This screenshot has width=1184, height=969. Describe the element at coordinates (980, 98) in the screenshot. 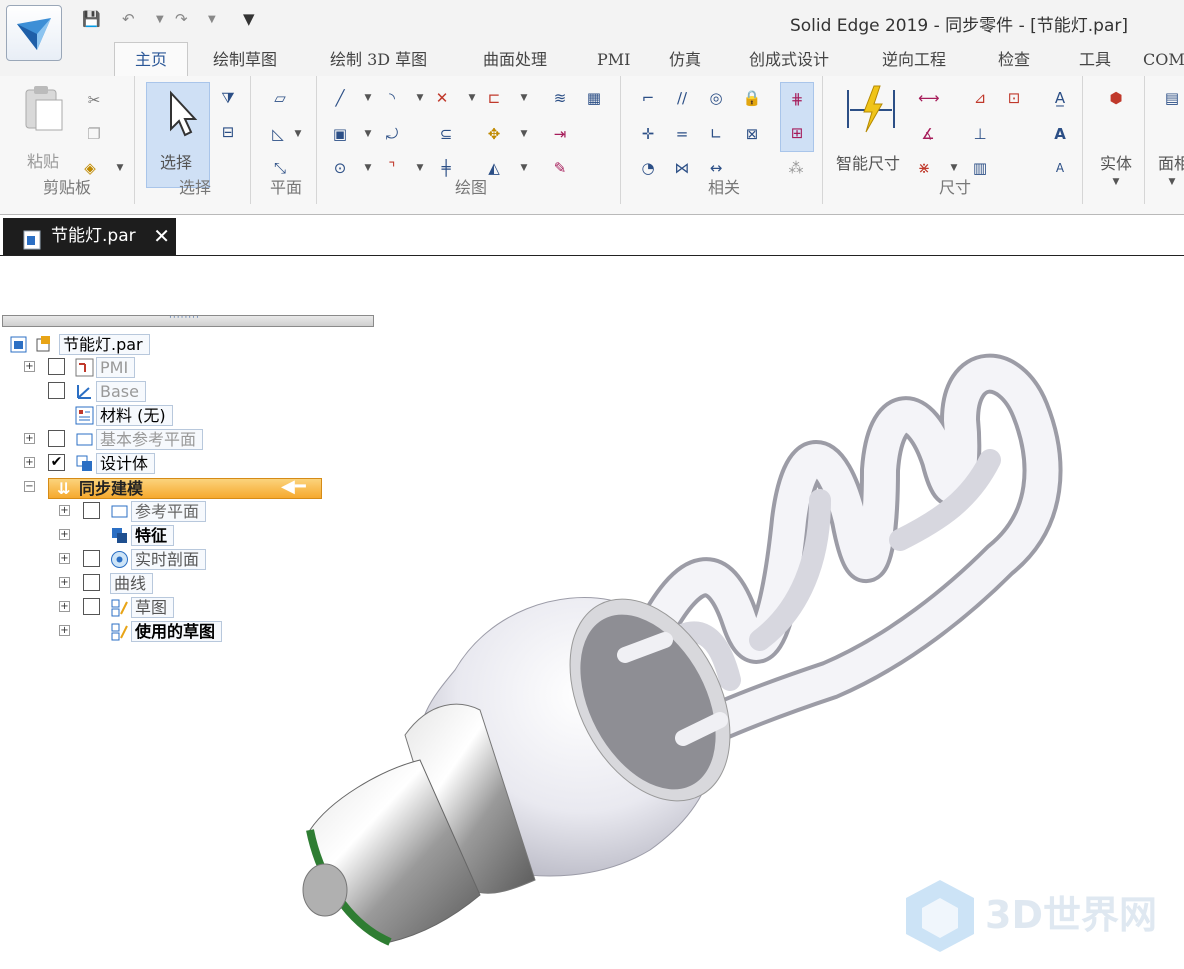

I see `symmetric-diameter-icon: ⊿` at that location.